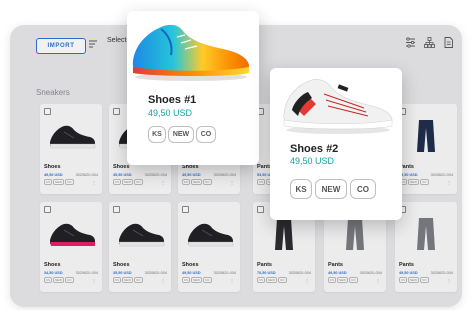 Image resolution: width=470 pixels, height=310 pixels. What do you see at coordinates (410, 42) in the screenshot?
I see `sliders-icon` at bounding box center [410, 42].